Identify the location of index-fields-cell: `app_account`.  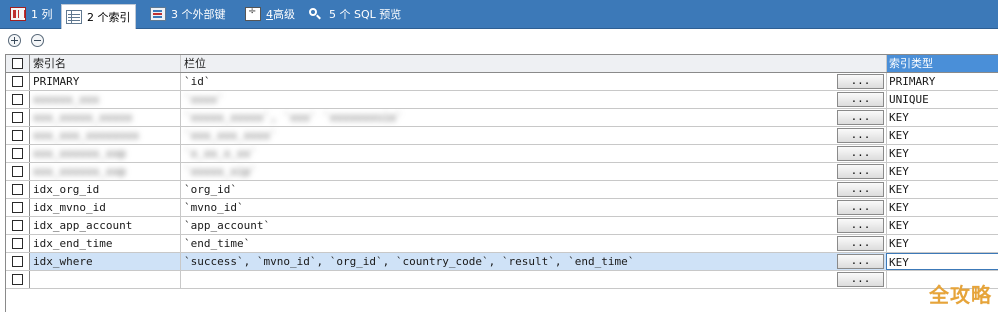
(533, 225).